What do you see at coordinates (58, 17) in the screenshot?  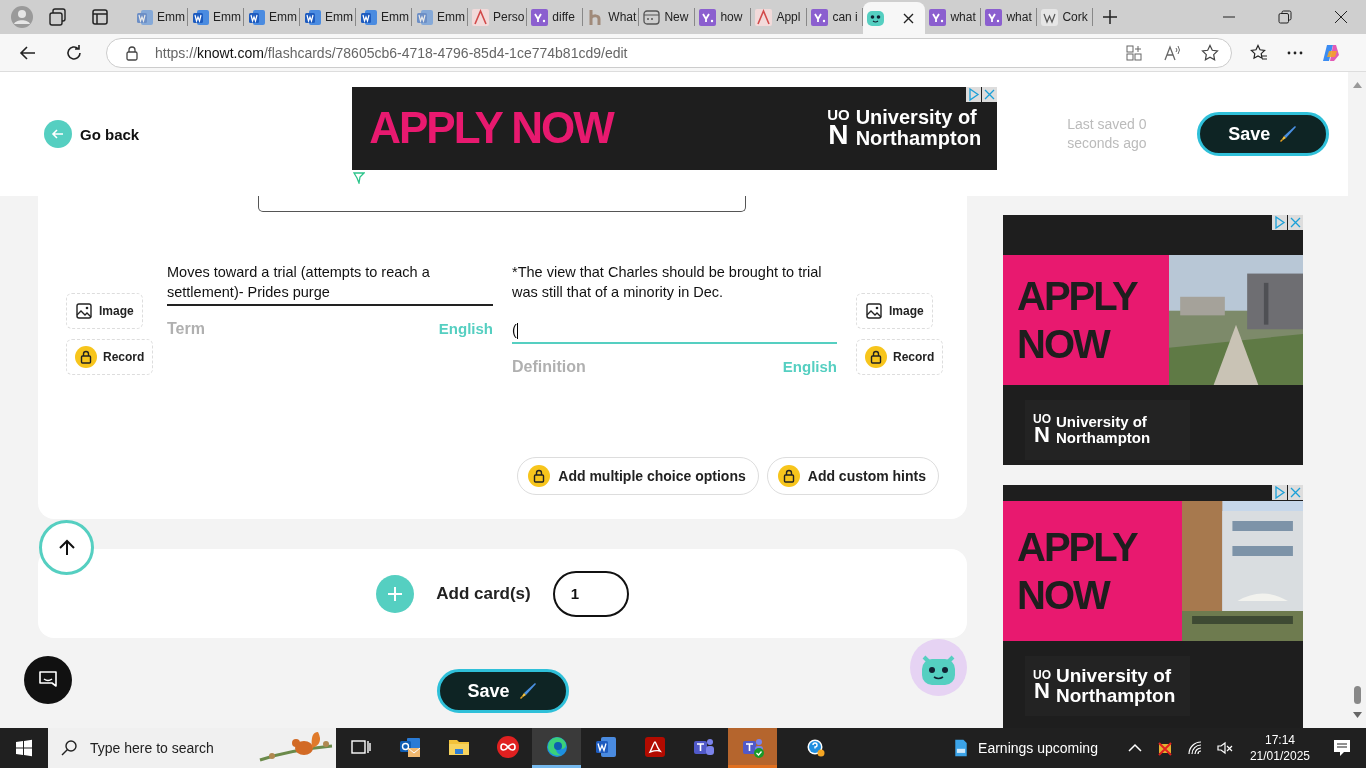 I see `workspaces-icon` at bounding box center [58, 17].